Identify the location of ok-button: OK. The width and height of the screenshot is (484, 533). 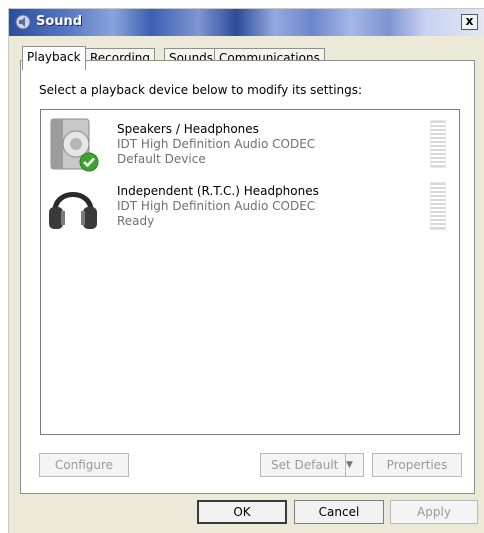
(242, 512).